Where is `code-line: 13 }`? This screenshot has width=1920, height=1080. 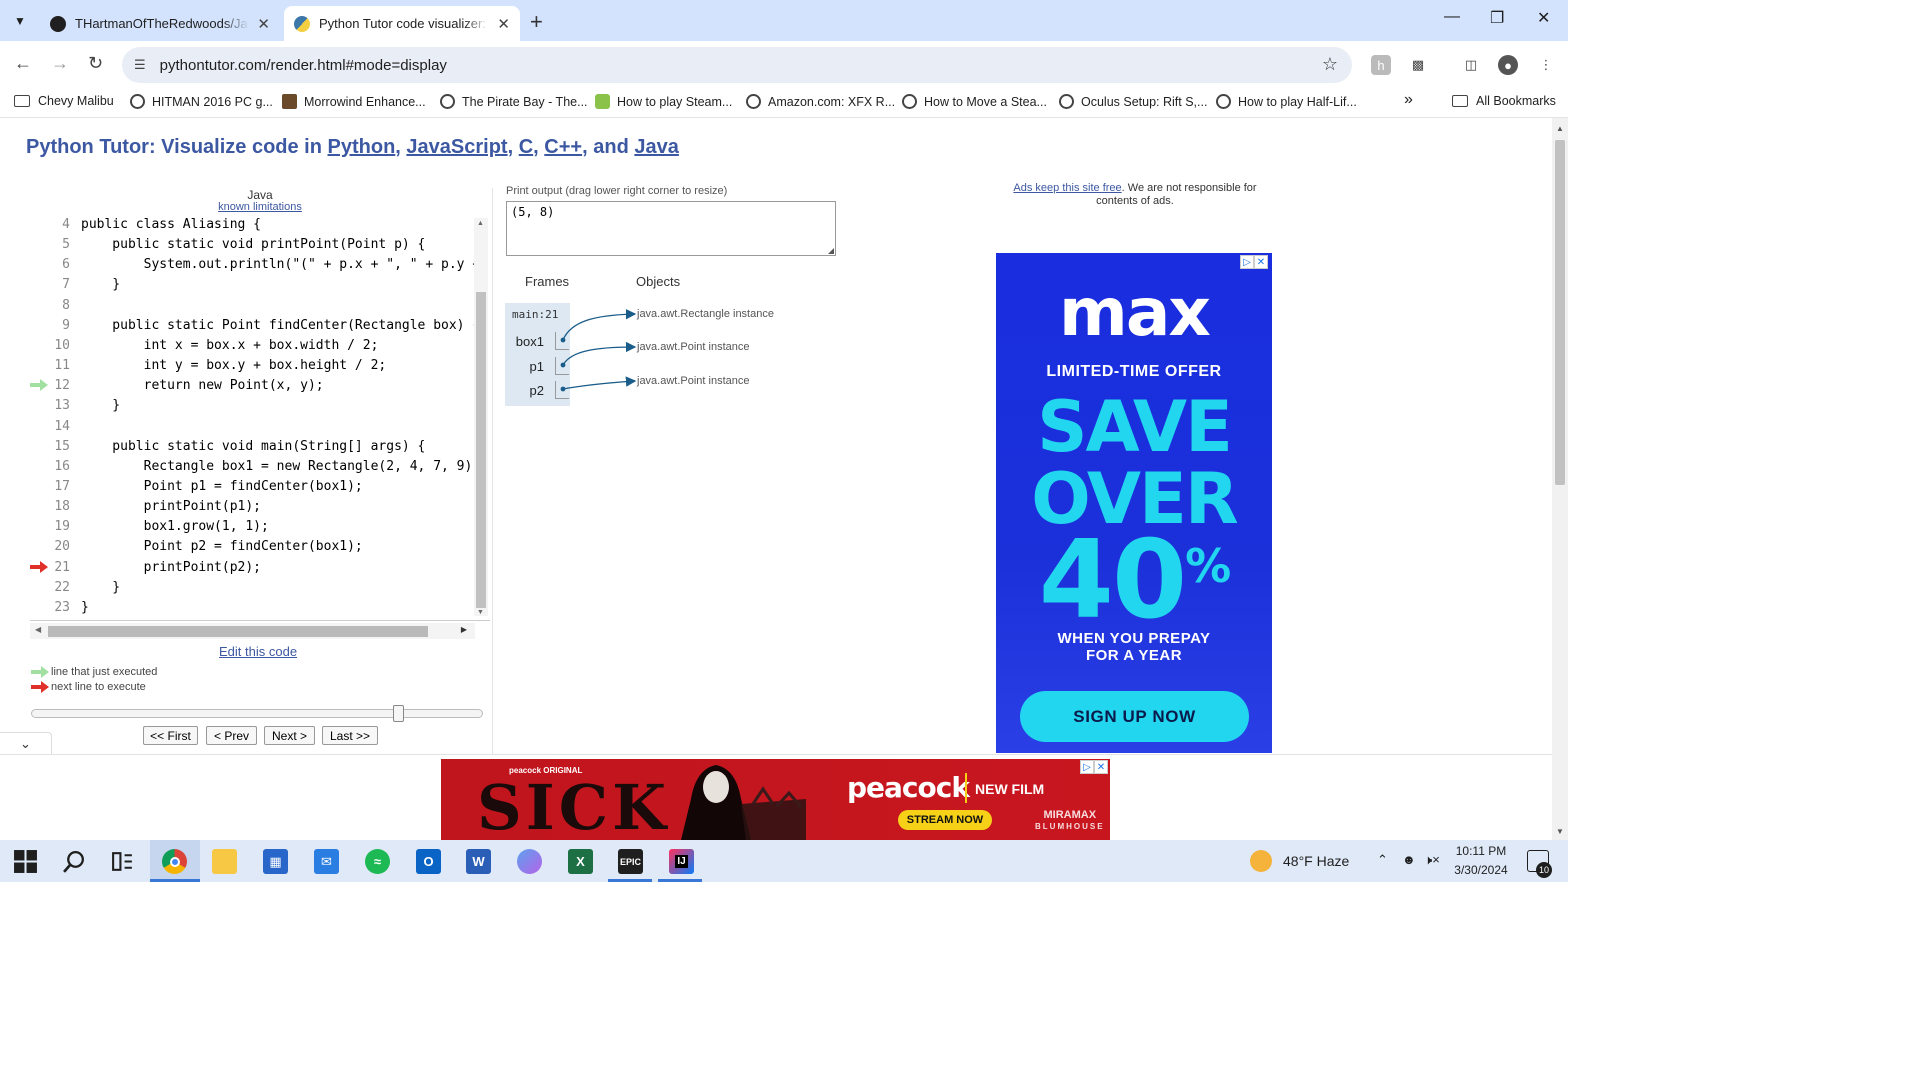
code-line: 13 } is located at coordinates (252, 406).